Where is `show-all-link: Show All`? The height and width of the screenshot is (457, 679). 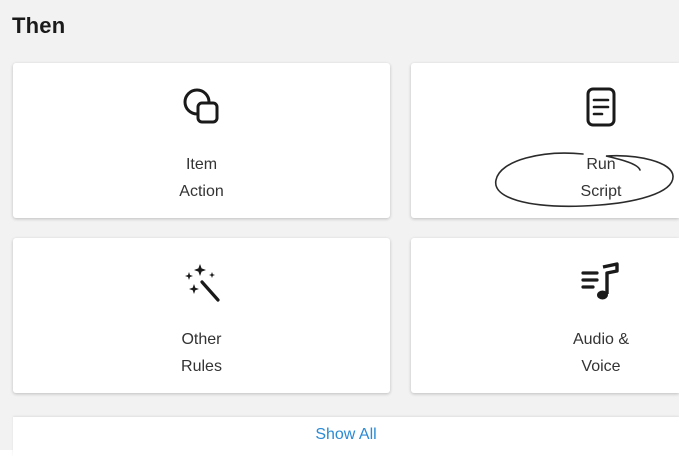
show-all-link: Show All is located at coordinates (346, 435).